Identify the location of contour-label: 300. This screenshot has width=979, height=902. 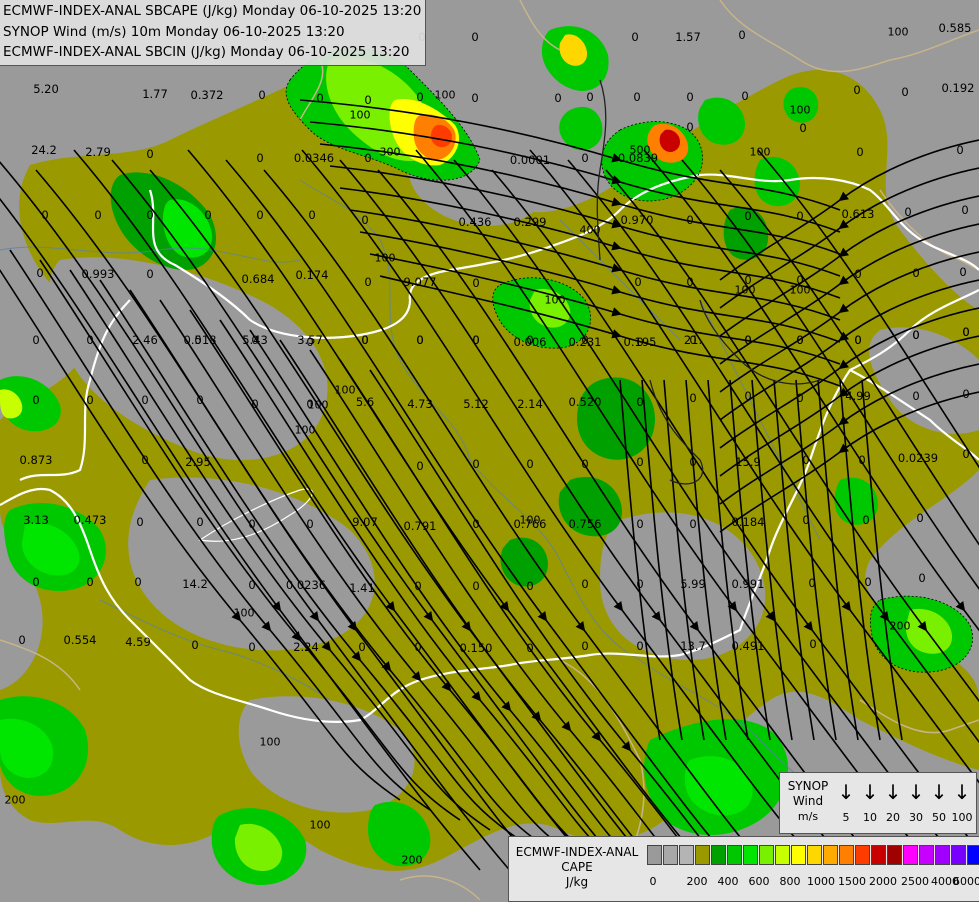
(390, 152).